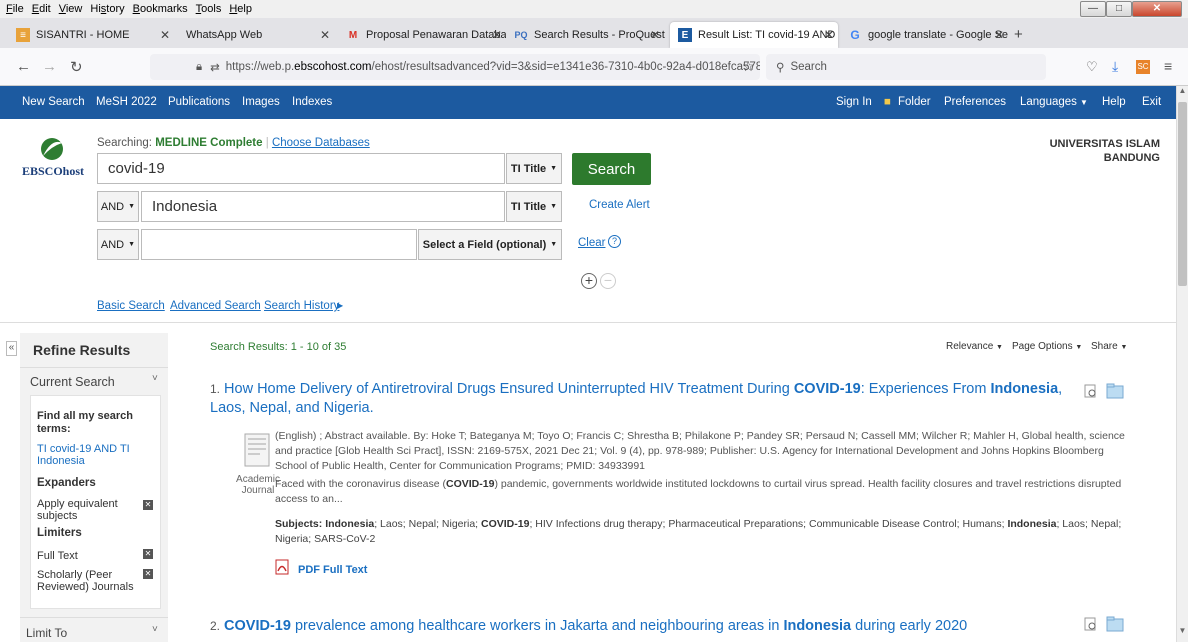 This screenshot has height=642, width=1188. I want to click on tab-proquest: PQ Search Results - ProQuest ✕, so click(587, 35).